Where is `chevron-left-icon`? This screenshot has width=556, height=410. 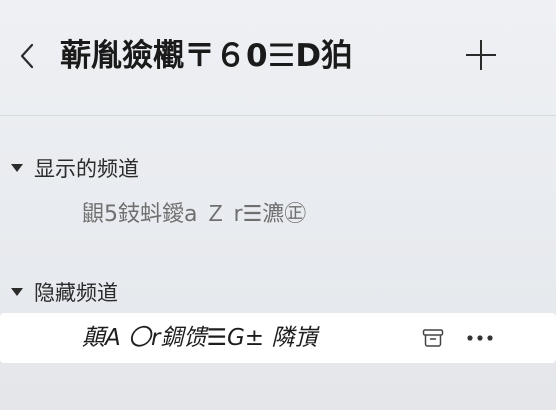 chevron-left-icon is located at coordinates (27, 56).